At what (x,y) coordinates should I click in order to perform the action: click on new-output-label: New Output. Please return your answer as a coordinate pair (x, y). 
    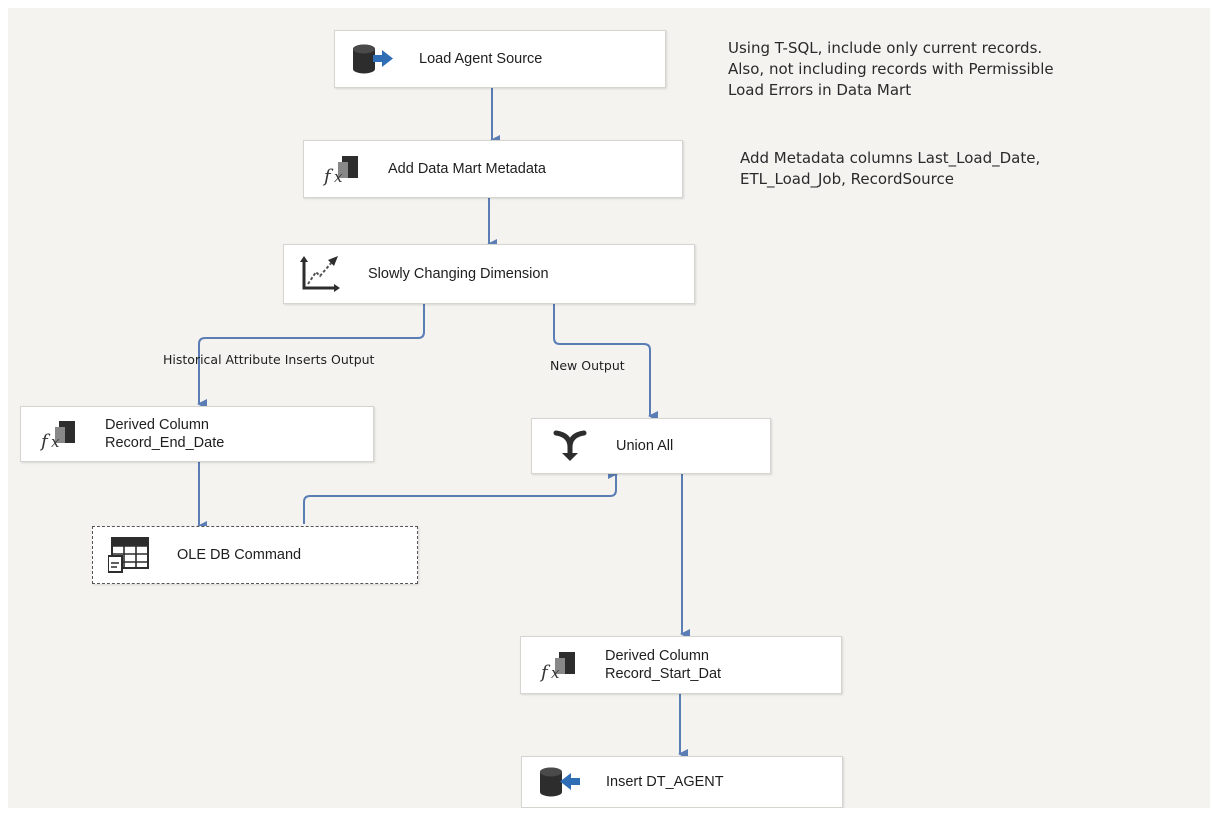
    Looking at the image, I should click on (587, 365).